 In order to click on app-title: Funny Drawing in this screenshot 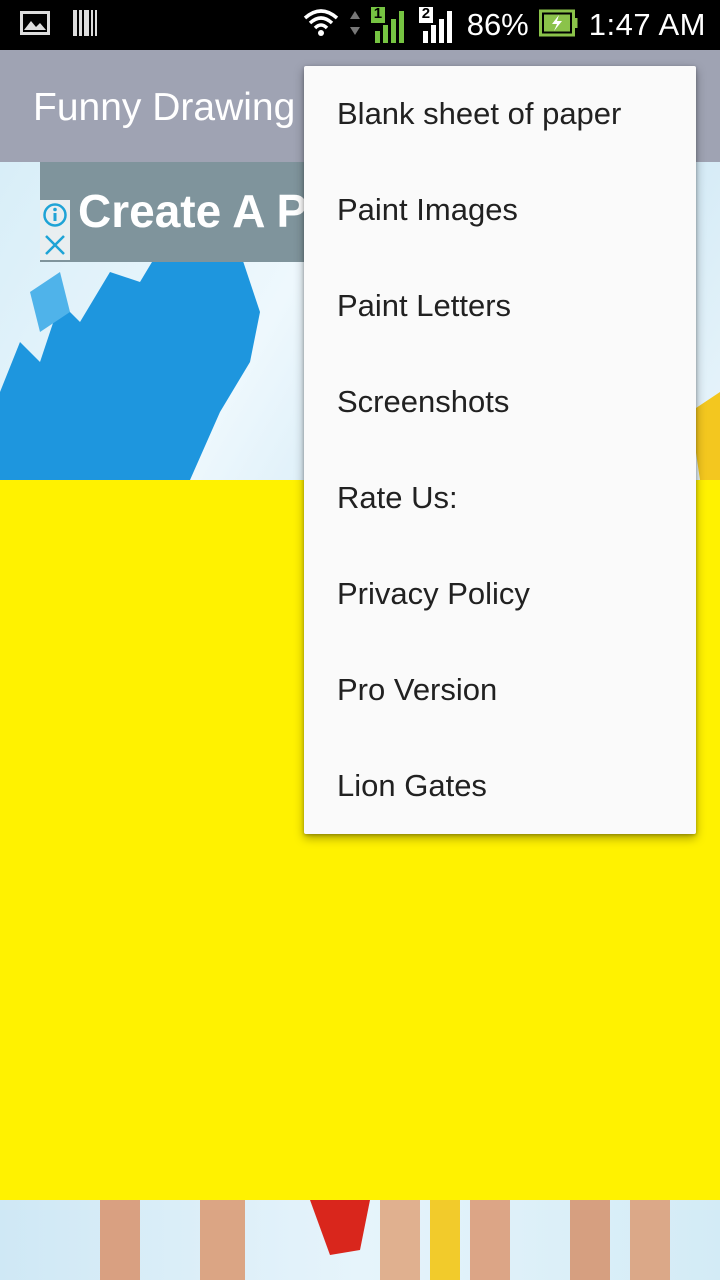, I will do `click(164, 107)`.